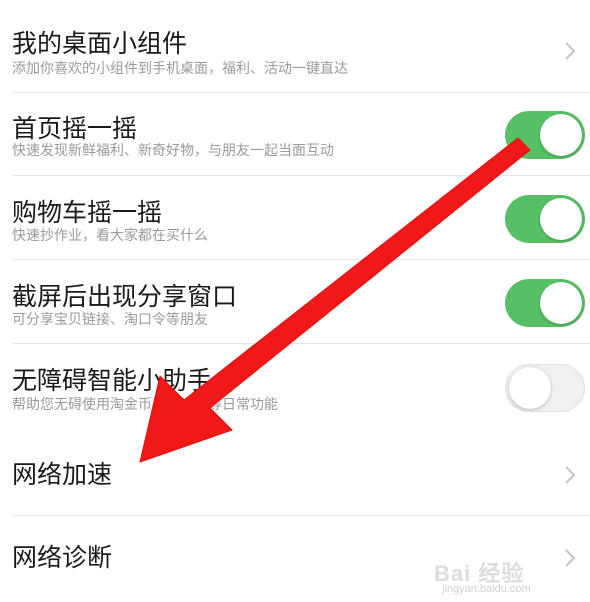 The height and width of the screenshot is (602, 590). I want to click on settings-item-accessibility-assistant: 无障碍智能小助手 帮助您无碍使用淘金币、充流量等日常功能, so click(295, 387).